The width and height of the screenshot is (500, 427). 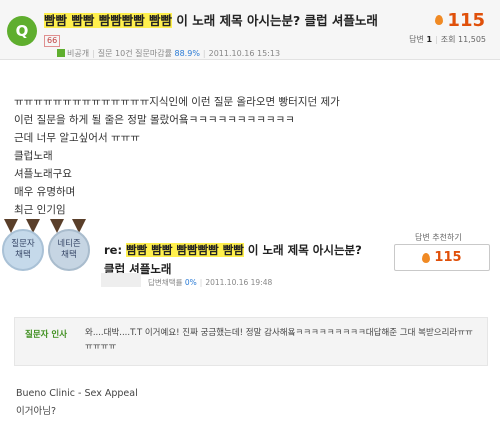 What do you see at coordinates (185, 250) in the screenshot?
I see `answer-title-highlight: 빰빰 빰빰 빰빰빰빰 빰빰` at bounding box center [185, 250].